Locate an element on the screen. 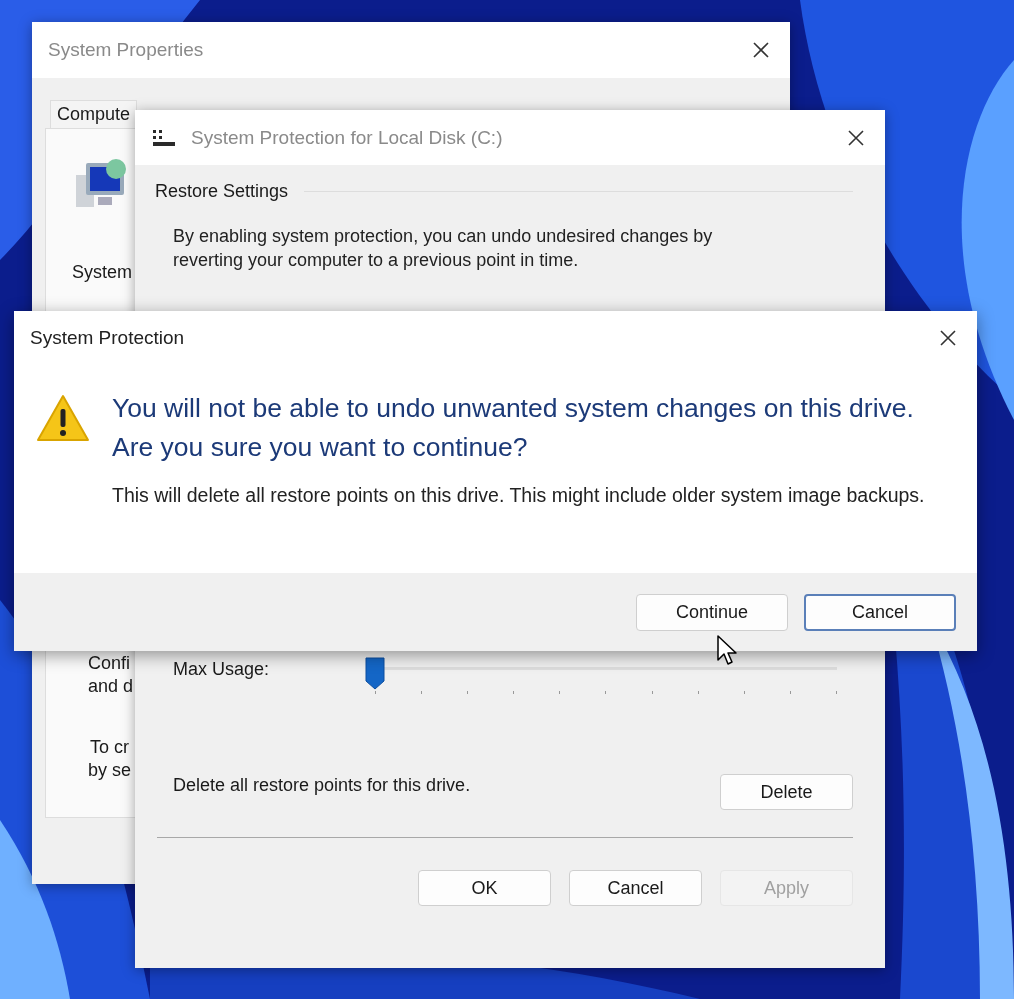 The width and height of the screenshot is (1014, 999). panel-text: System is located at coordinates (102, 272).